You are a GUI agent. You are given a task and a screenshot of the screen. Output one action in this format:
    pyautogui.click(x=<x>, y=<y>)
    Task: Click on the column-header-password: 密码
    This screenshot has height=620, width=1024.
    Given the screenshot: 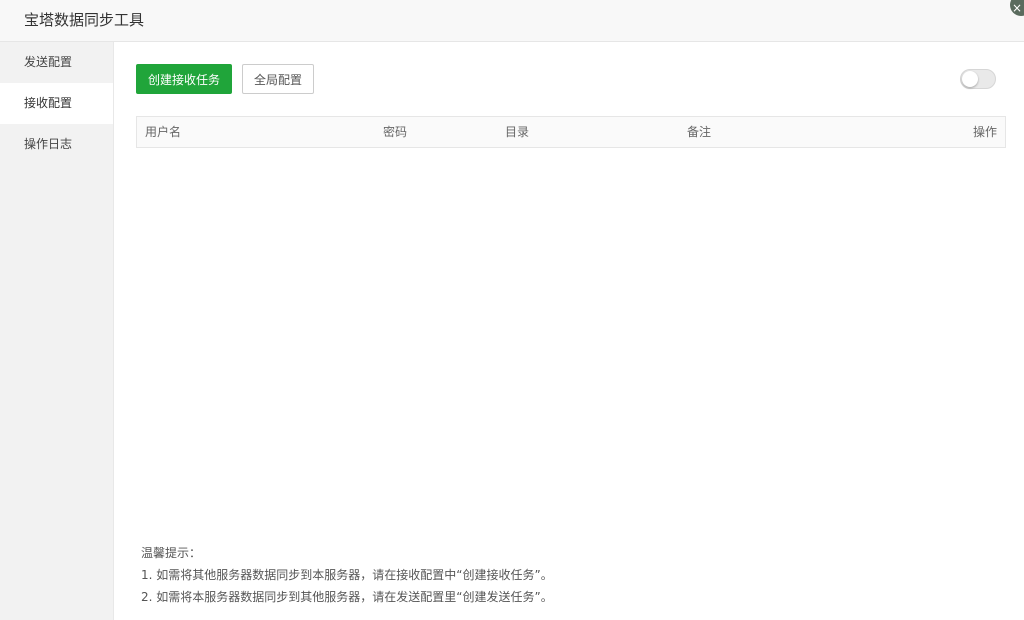 What is the action you would take?
    pyautogui.click(x=395, y=132)
    